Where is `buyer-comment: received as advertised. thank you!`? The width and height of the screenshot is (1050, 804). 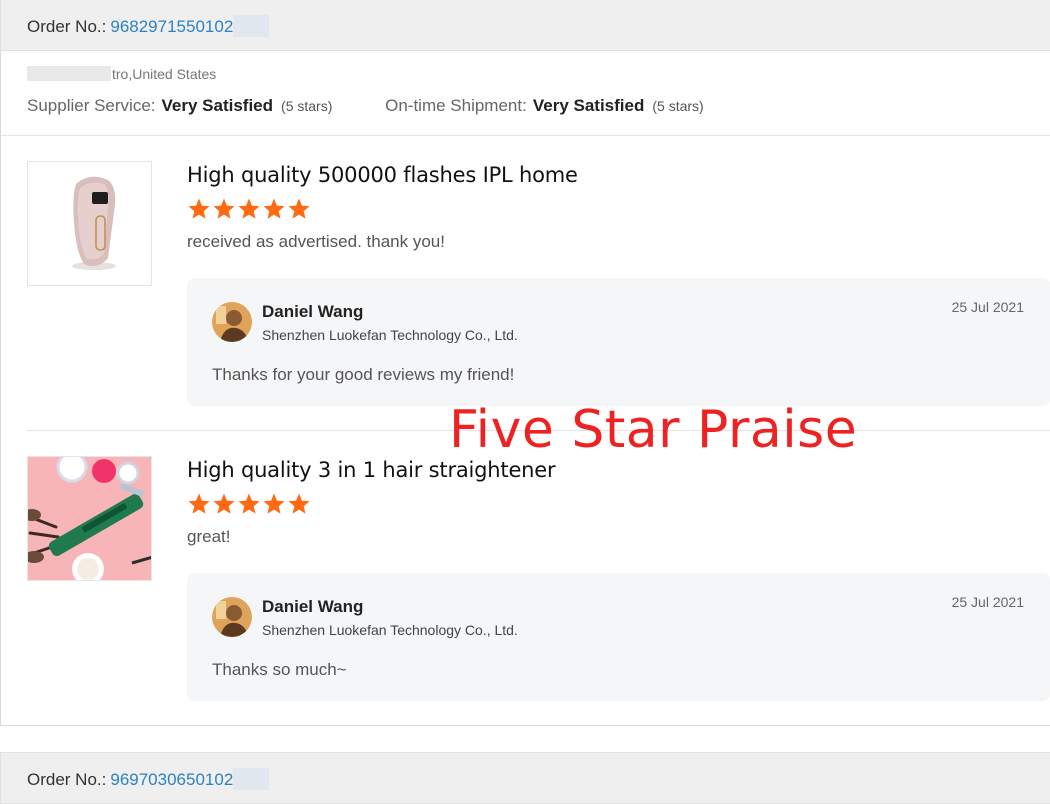
buyer-comment: received as advertised. thank you! is located at coordinates (316, 241).